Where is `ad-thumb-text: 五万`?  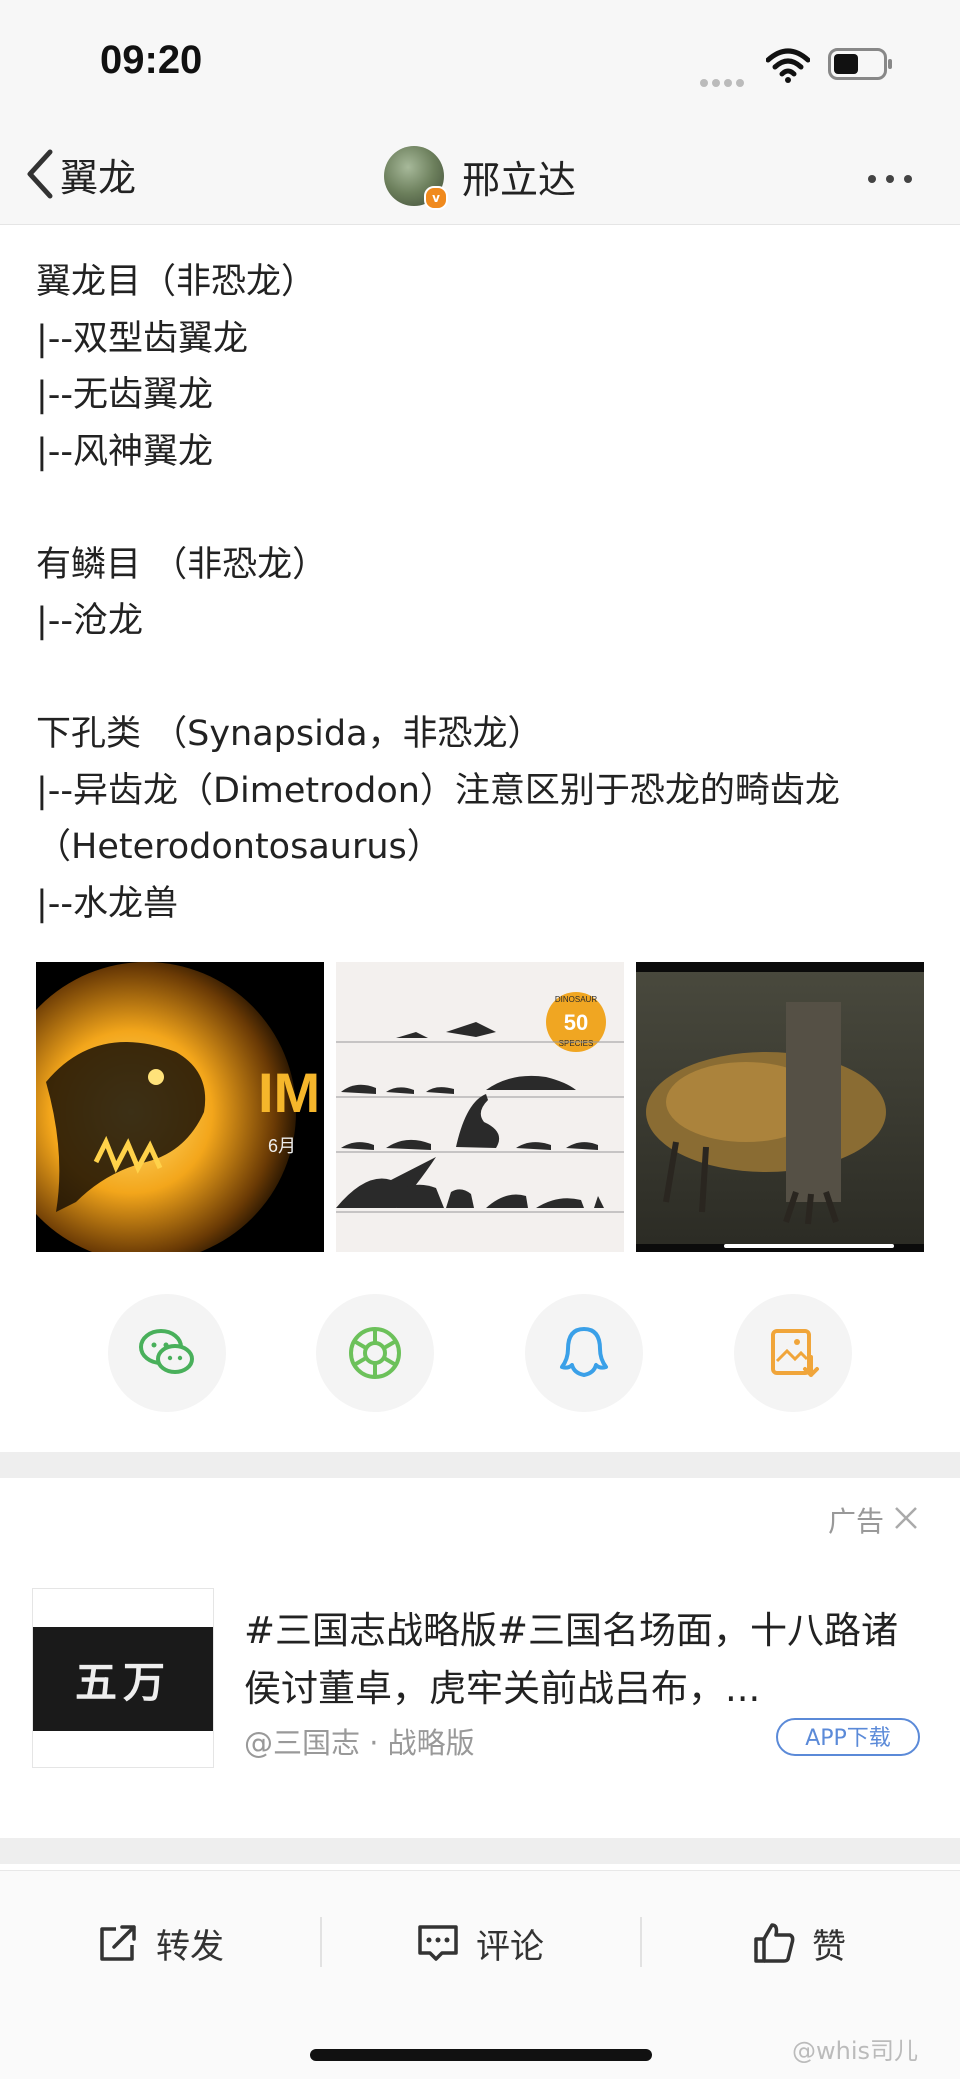 ad-thumb-text: 五万 is located at coordinates (122, 1682).